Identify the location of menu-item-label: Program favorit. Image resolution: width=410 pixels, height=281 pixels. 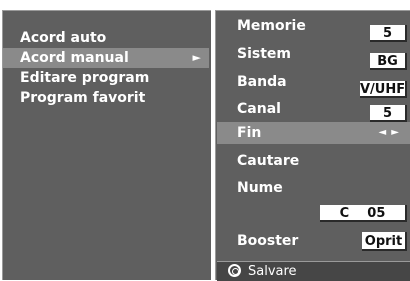
(83, 98).